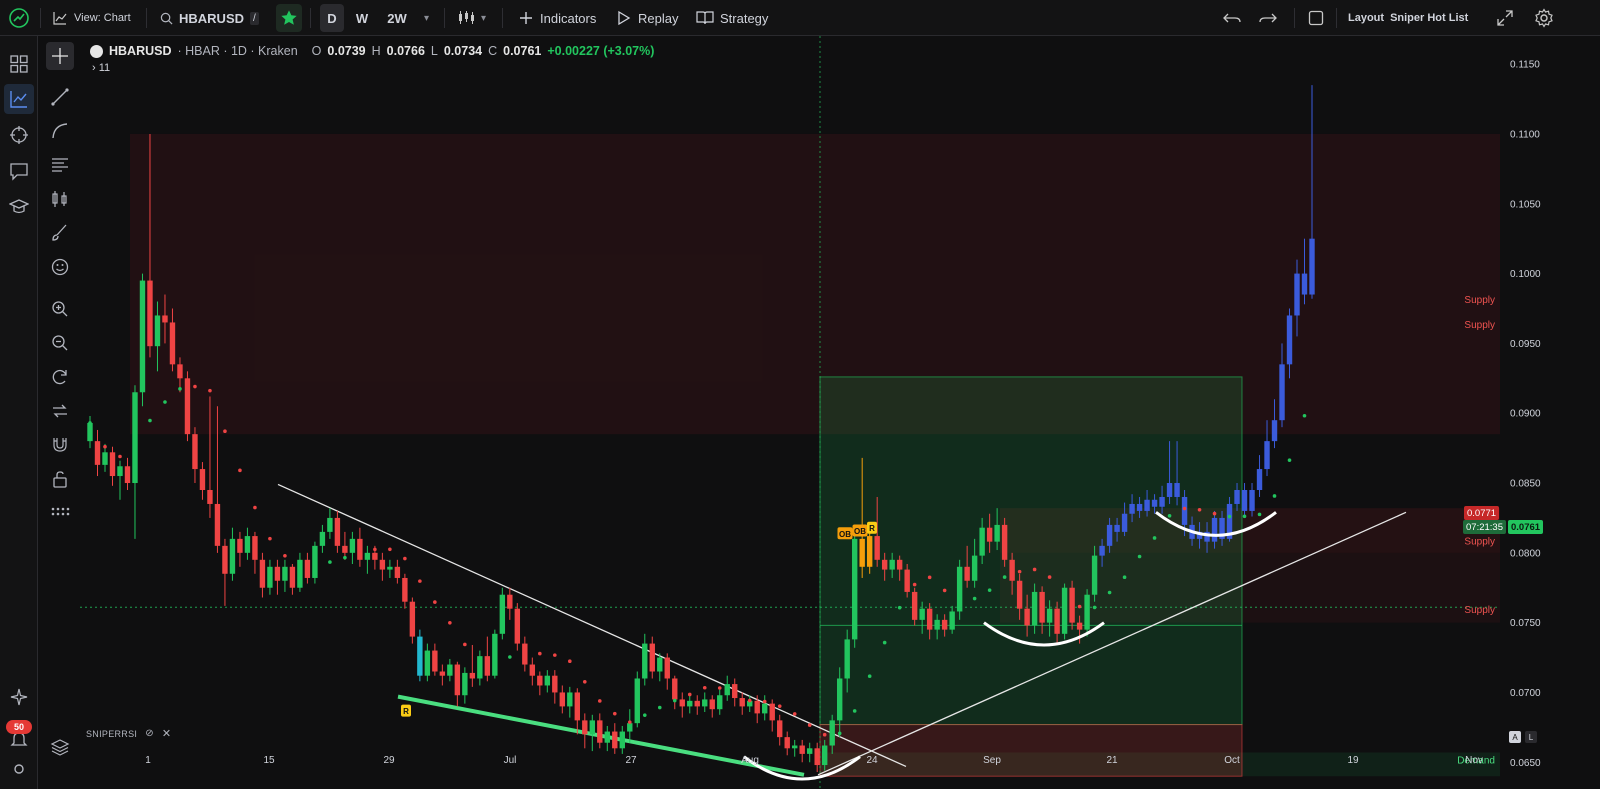 Image resolution: width=1600 pixels, height=789 pixels. I want to click on replay-button: Replay, so click(647, 18).